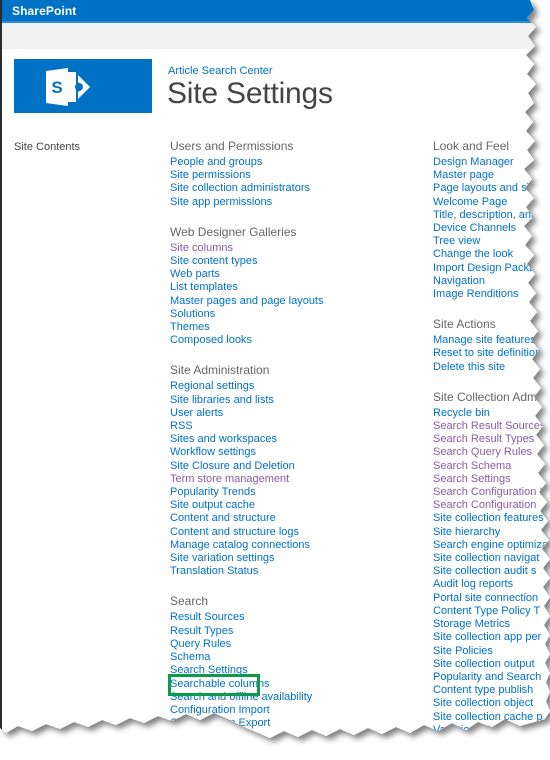  Describe the element at coordinates (295, 571) in the screenshot. I see `settings-link: Translation Status` at that location.